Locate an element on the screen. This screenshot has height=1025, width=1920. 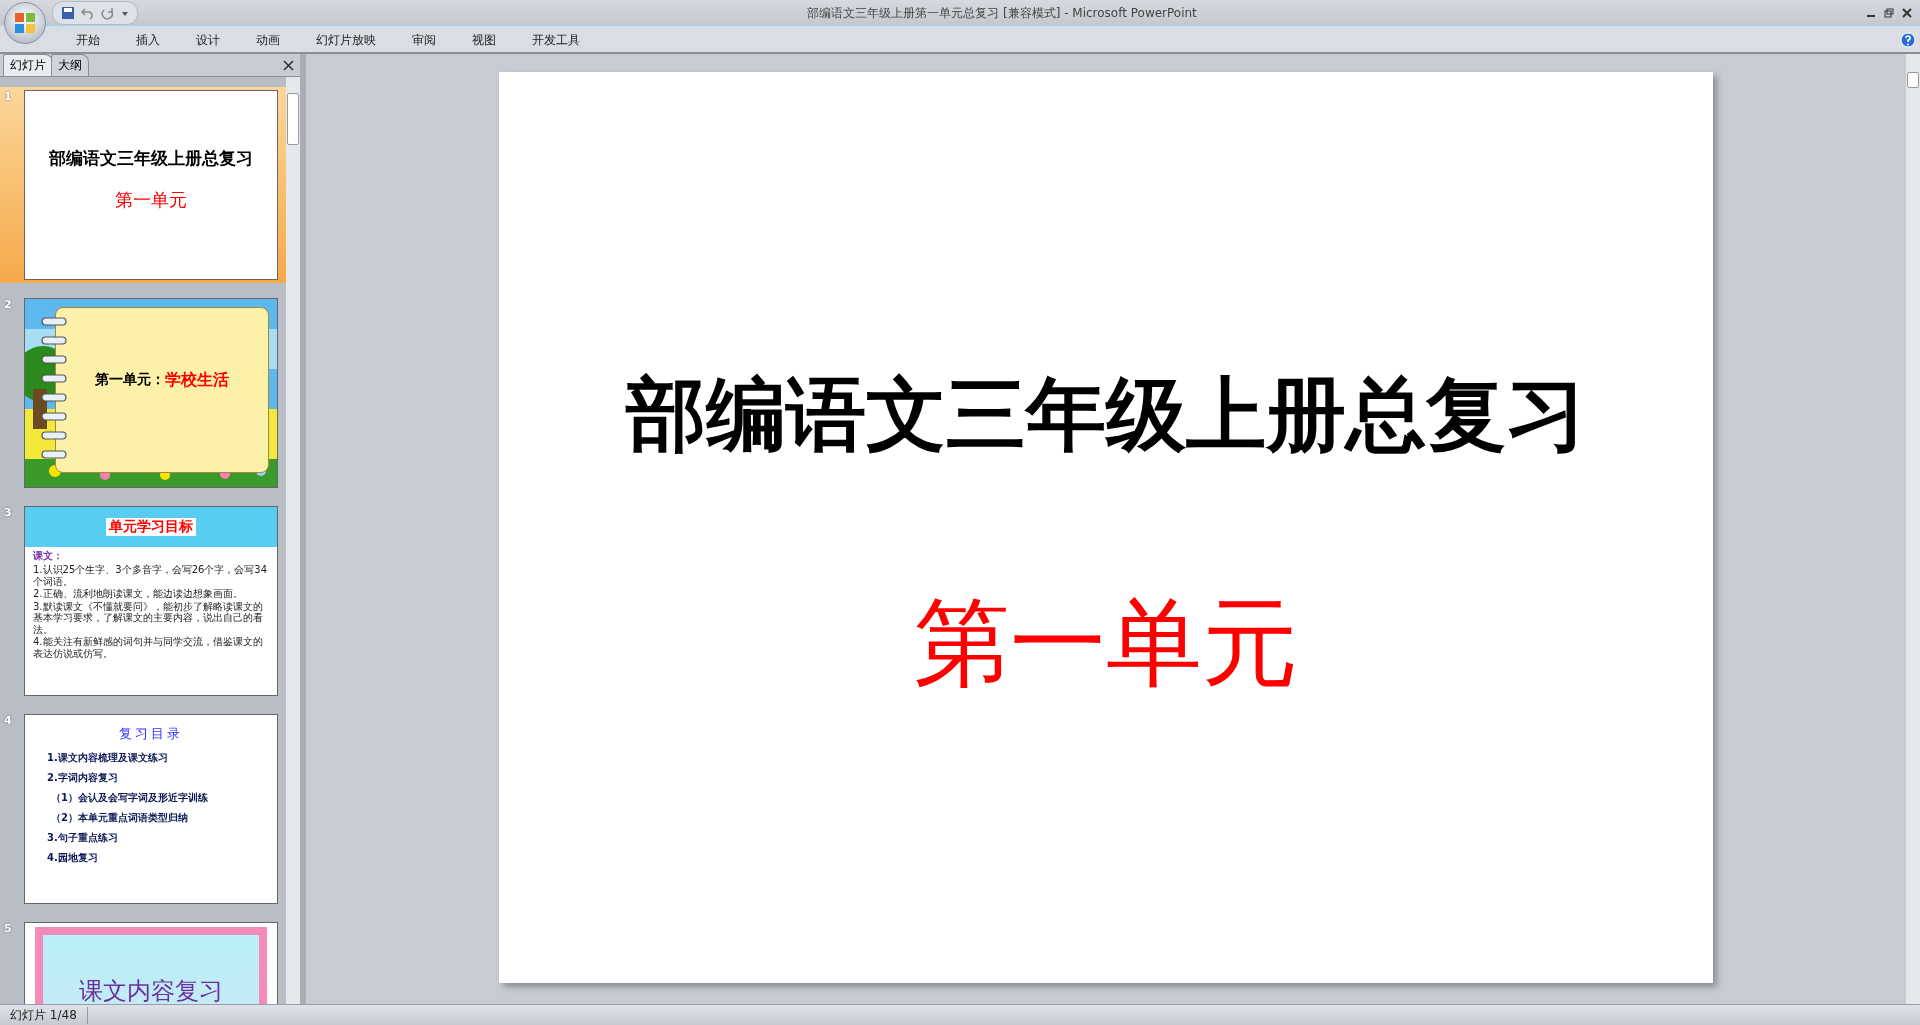
ribbon-tab: 开发工具 is located at coordinates (556, 40).